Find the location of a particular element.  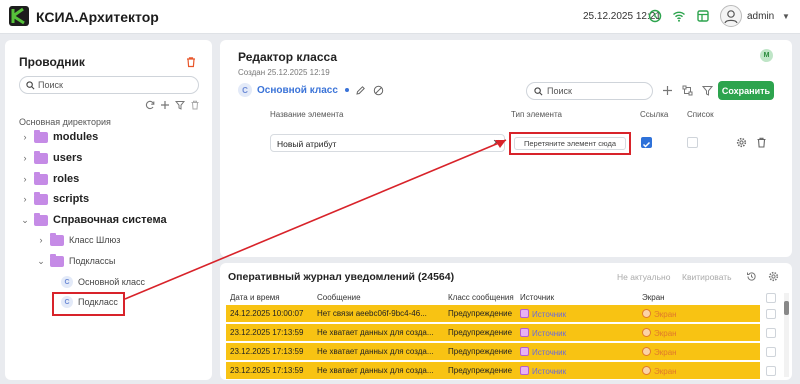

refresh-icon is located at coordinates (150, 105).